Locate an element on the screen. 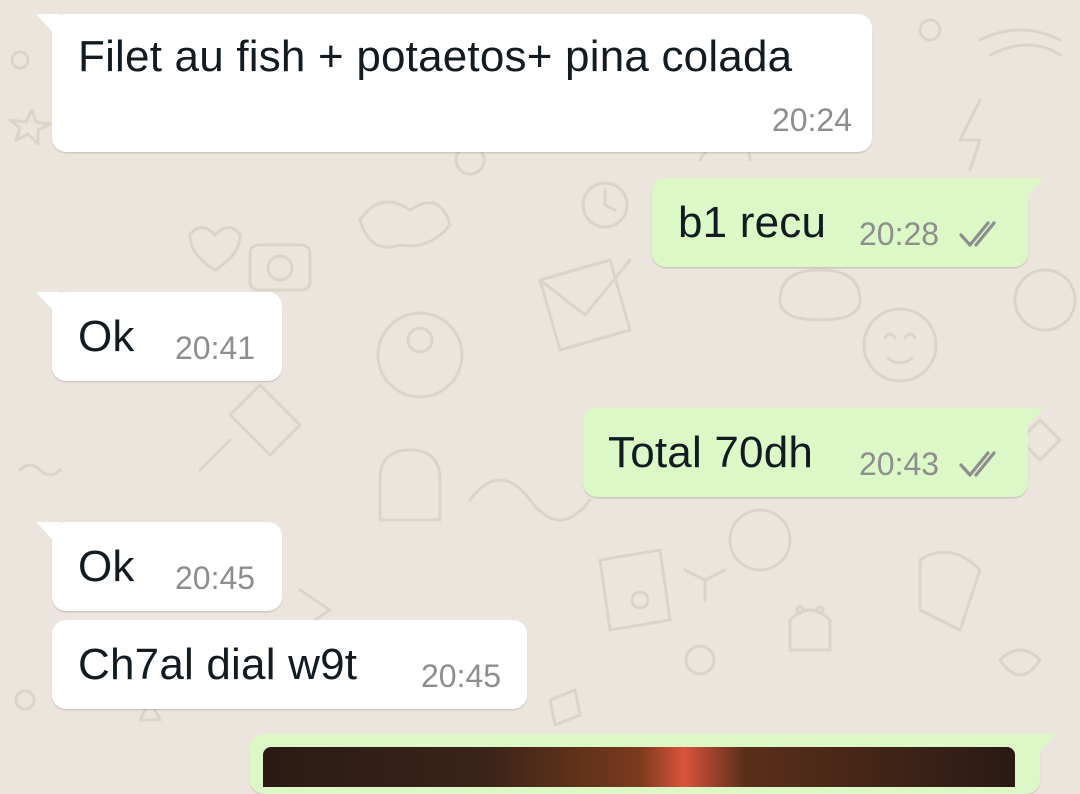 The image size is (1080, 794). message-bubble-outgoing: Total 70dh 20:43 is located at coordinates (813, 452).